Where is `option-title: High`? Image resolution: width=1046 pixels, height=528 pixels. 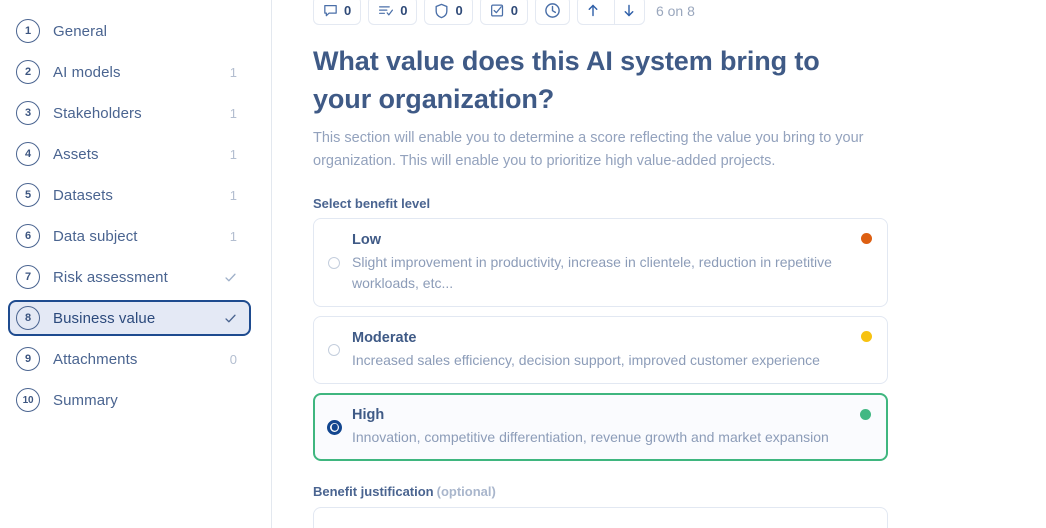 option-title: High is located at coordinates (368, 415).